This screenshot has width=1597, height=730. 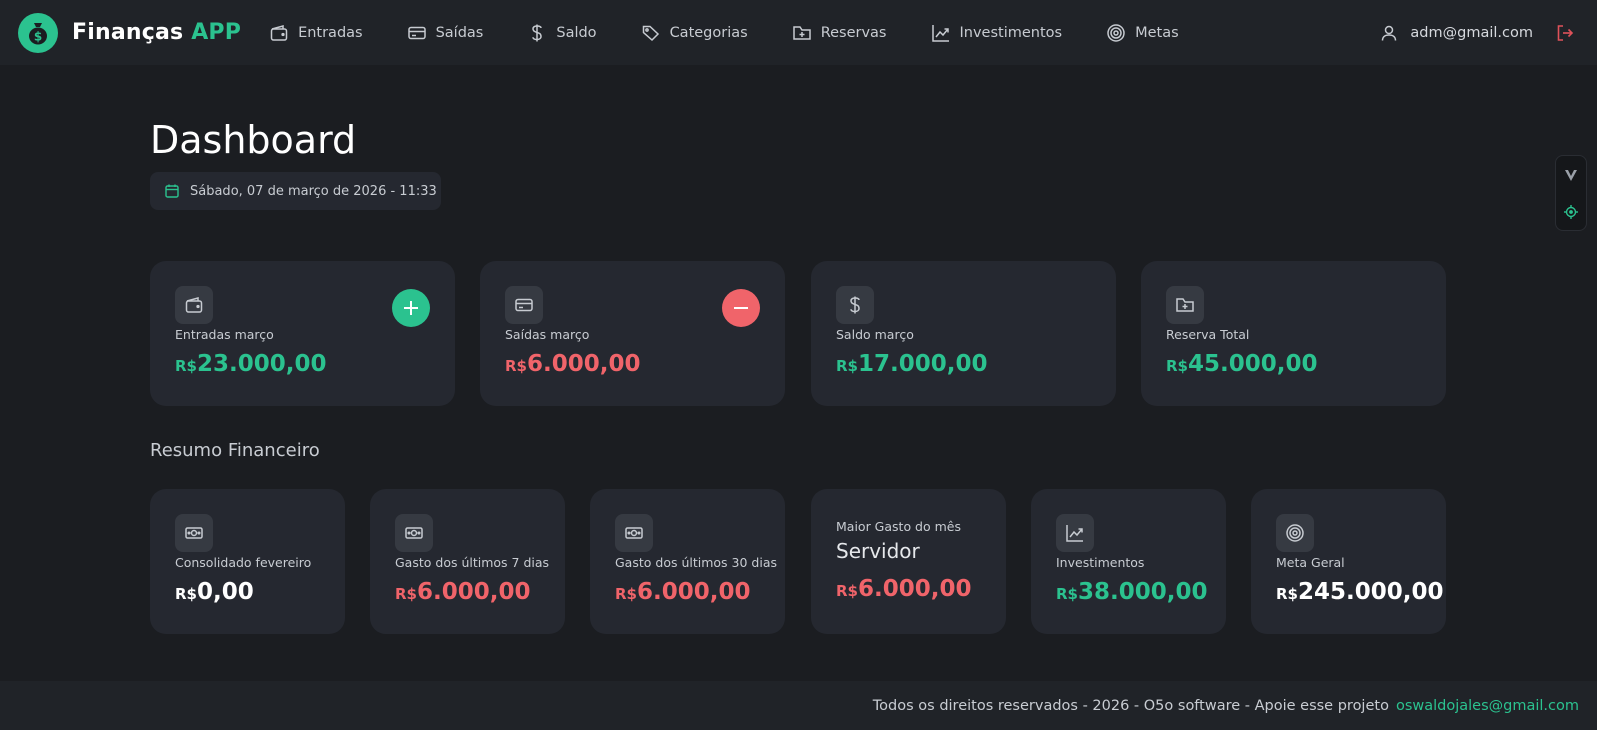 I want to click on minus-icon, so click(x=741, y=308).